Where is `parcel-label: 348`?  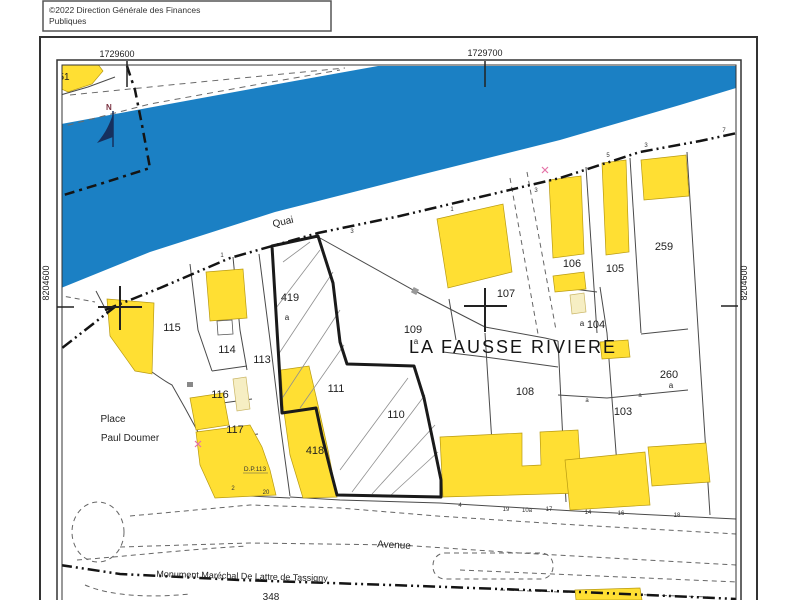 parcel-label: 348 is located at coordinates (271, 596).